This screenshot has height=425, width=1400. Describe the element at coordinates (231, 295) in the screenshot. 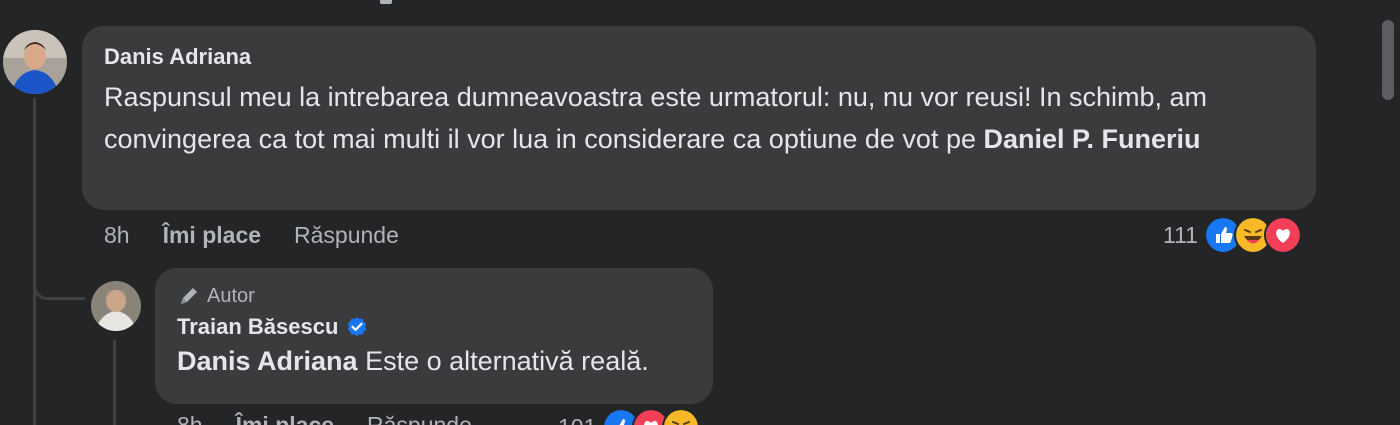

I see `author-badge-label: Autor` at that location.